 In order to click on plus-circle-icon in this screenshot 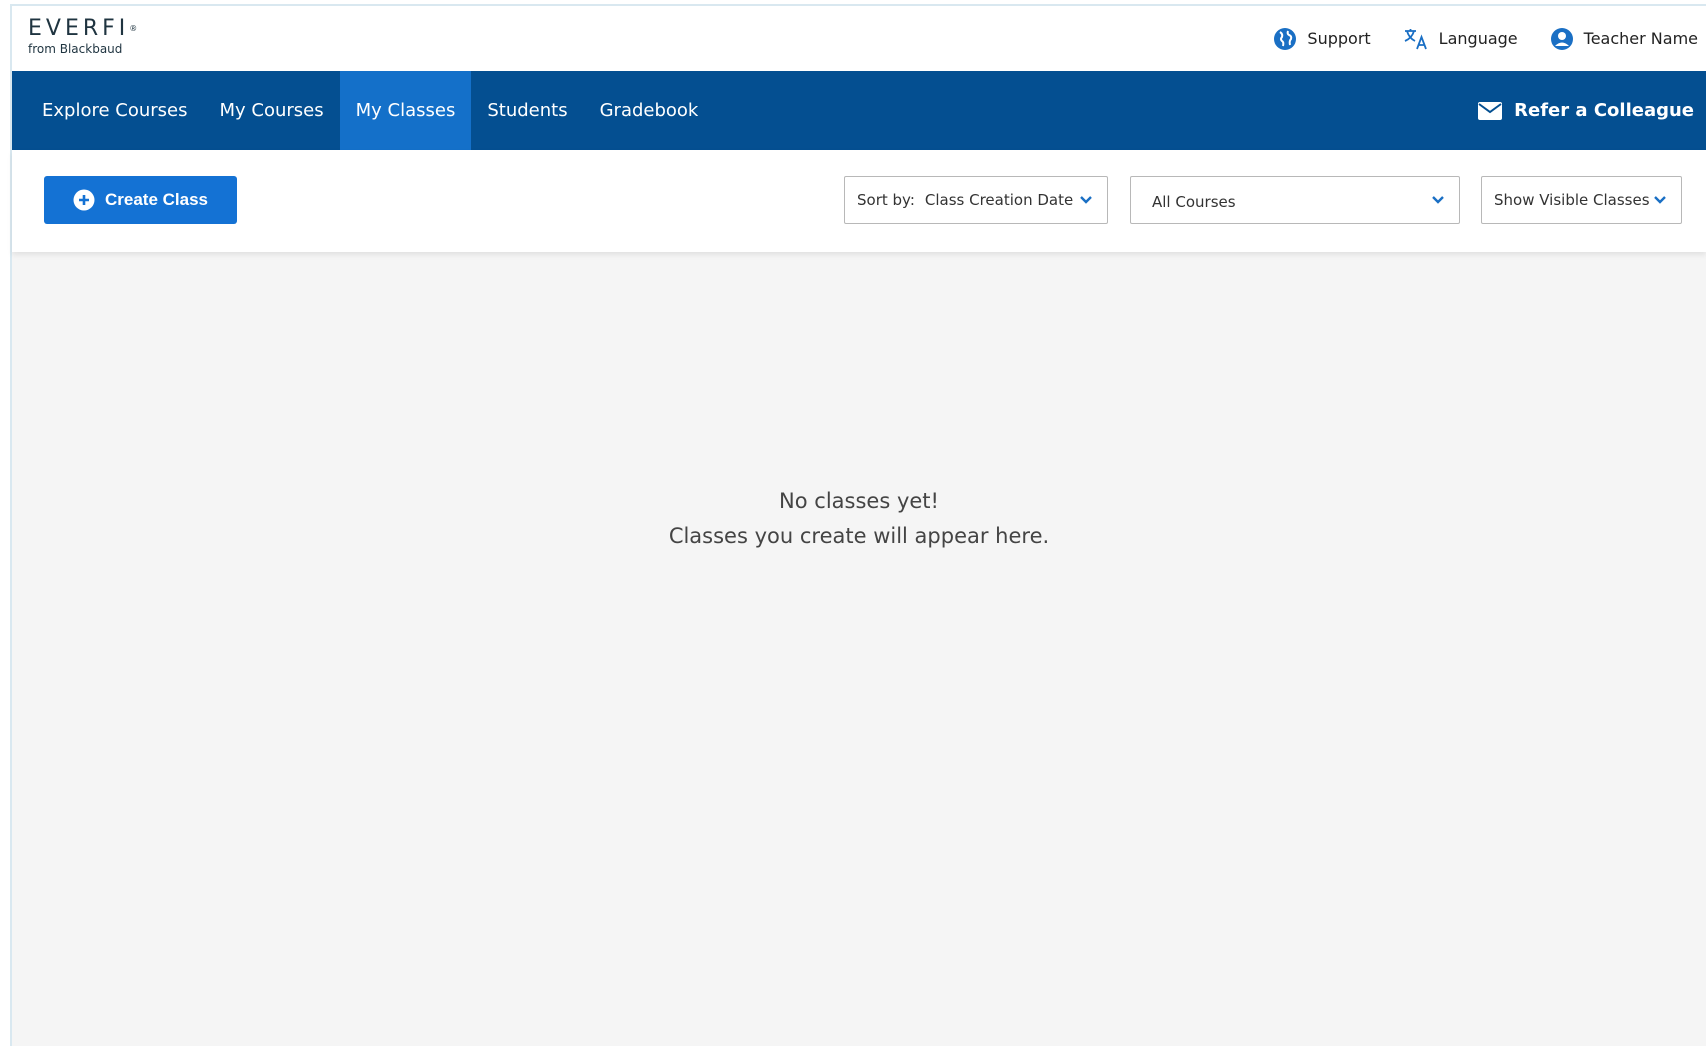, I will do `click(84, 200)`.